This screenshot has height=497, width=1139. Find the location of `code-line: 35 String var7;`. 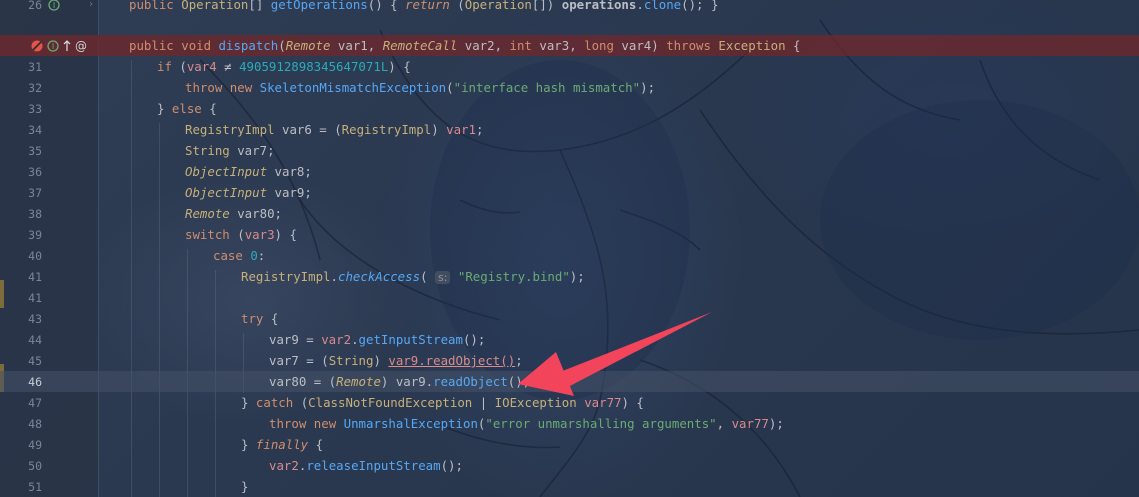

code-line: 35 String var7; is located at coordinates (569, 150).